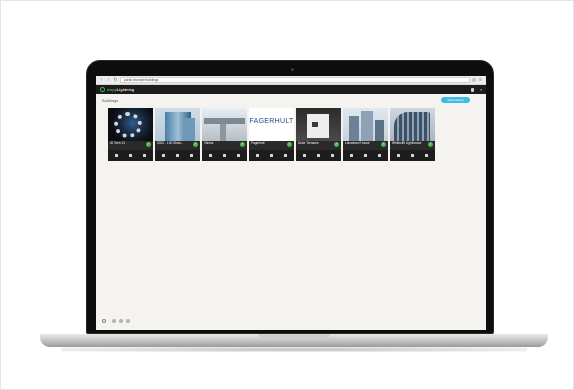 This screenshot has width=574, height=390. Describe the element at coordinates (295, 80) in the screenshot. I see `address-bar: portal.example/buildings` at that location.